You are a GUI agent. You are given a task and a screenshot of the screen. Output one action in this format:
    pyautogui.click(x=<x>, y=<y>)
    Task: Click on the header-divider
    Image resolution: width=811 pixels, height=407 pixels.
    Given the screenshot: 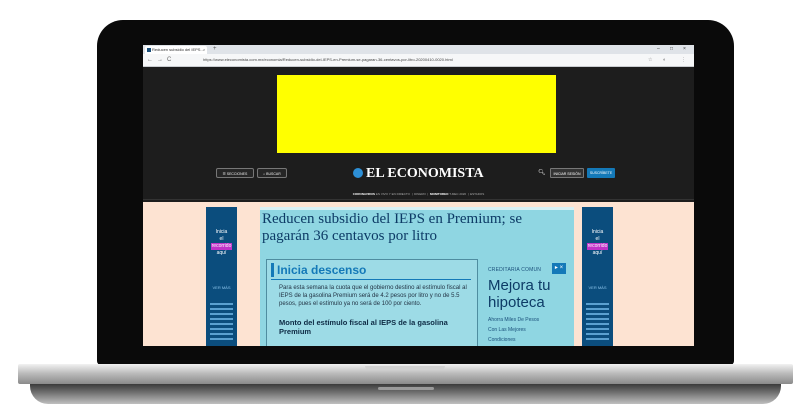 What is the action you would take?
    pyautogui.click(x=418, y=199)
    